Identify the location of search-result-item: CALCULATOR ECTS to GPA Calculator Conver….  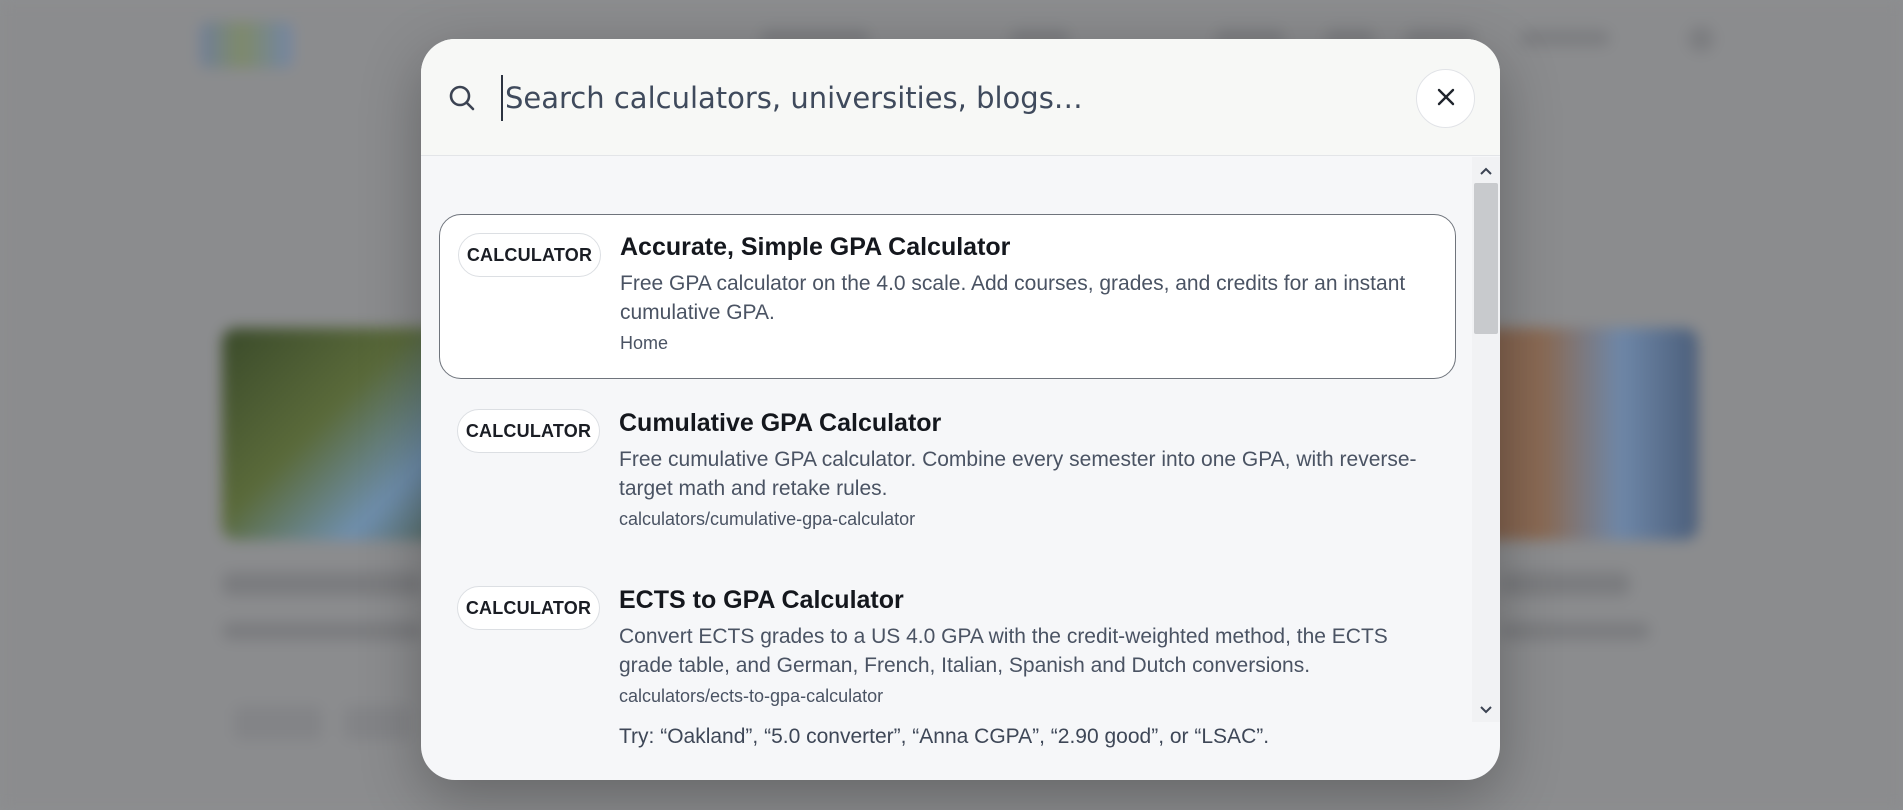
(947, 650).